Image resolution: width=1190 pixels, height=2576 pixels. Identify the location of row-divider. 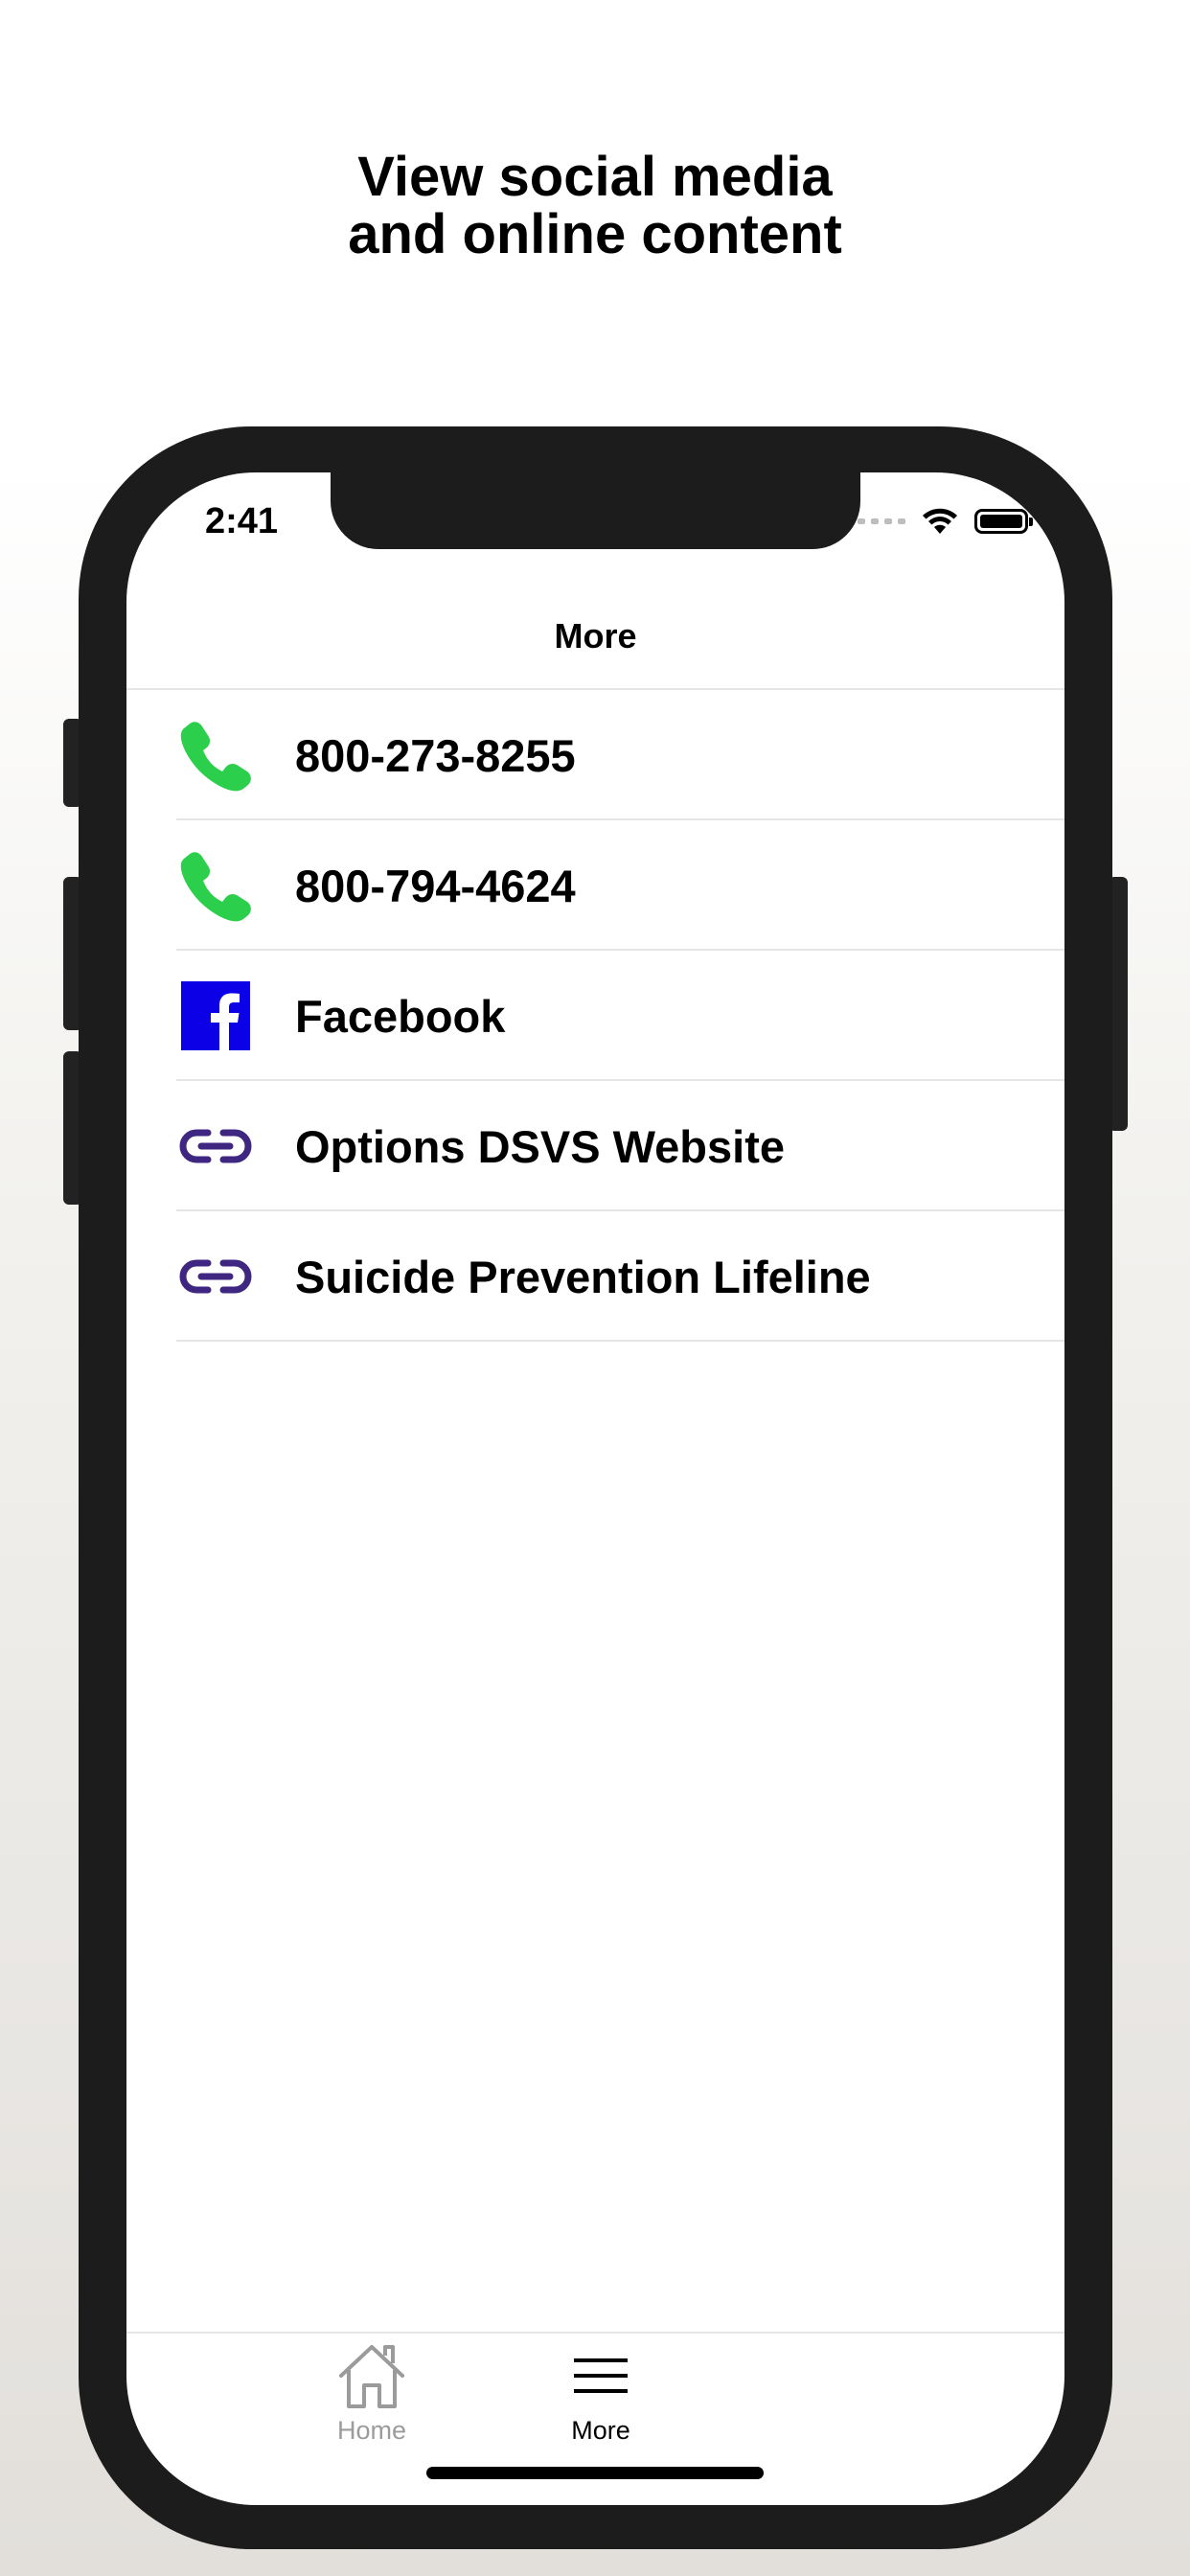
(620, 1341).